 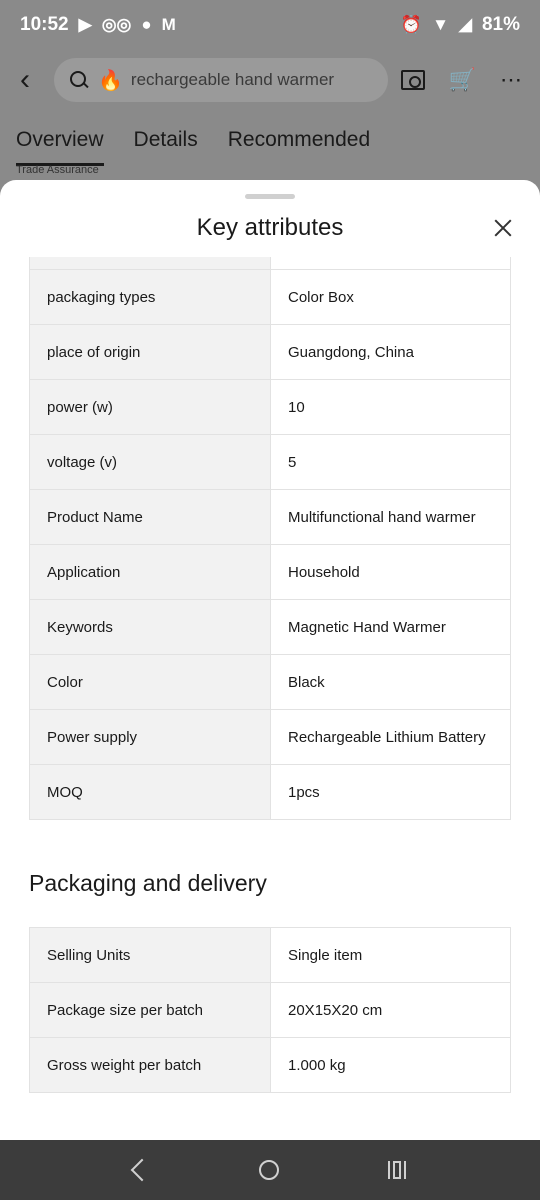 I want to click on search-bar: 🔥 rechargeable hand warmer, so click(x=221, y=80).